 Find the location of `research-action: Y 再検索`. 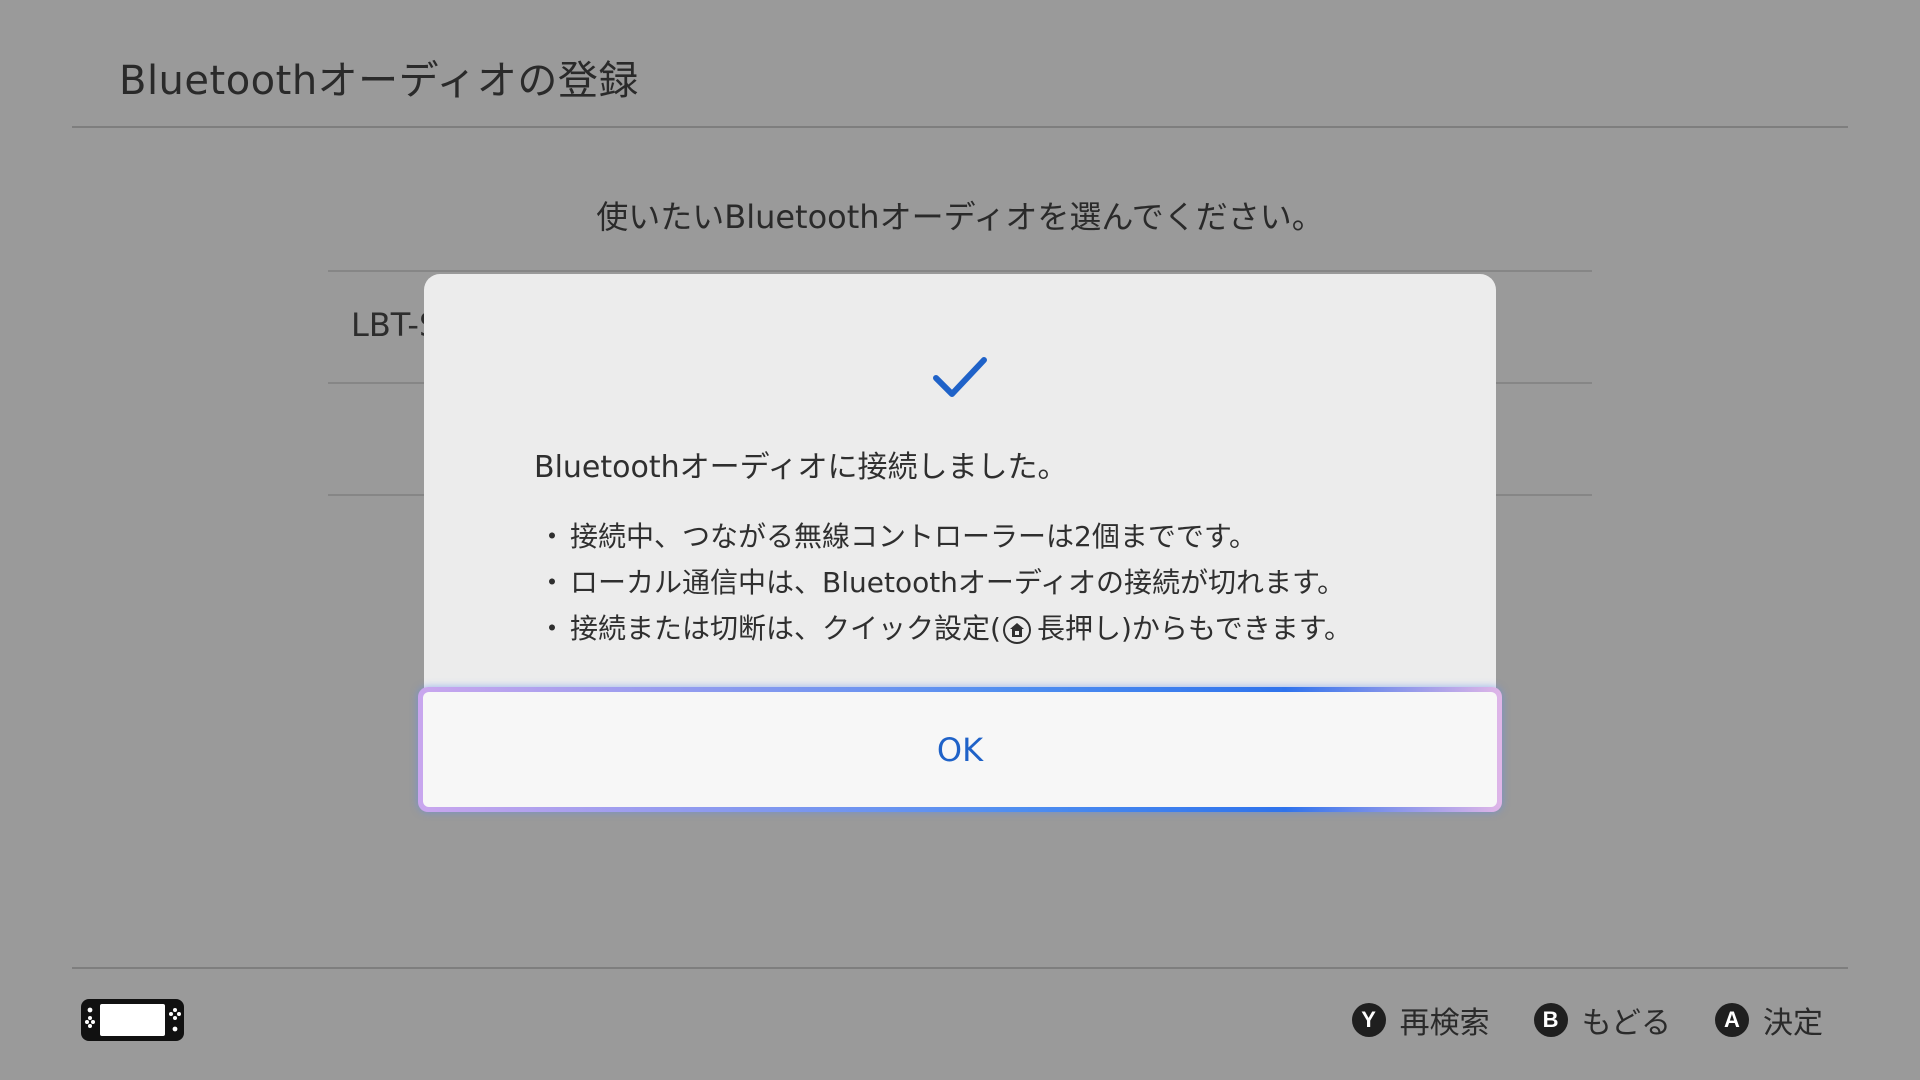

research-action: Y 再検索 is located at coordinates (1420, 1020).